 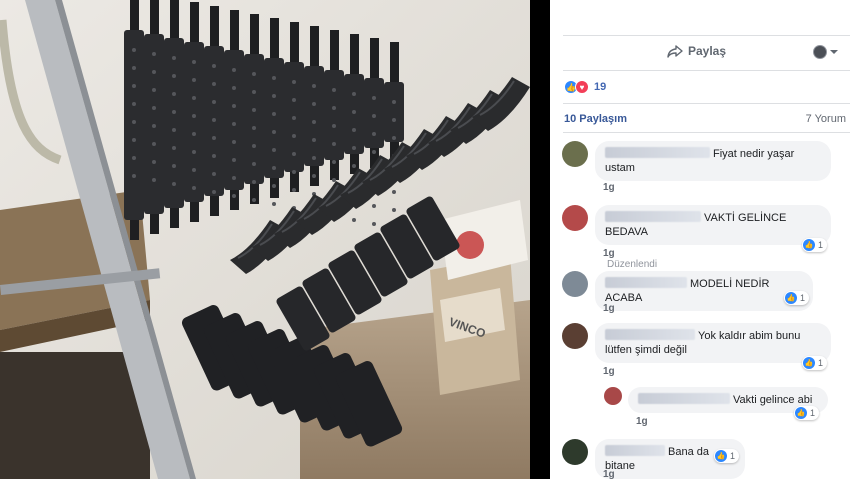 I want to click on comment-text: VAKTİ GELİNCE, so click(x=745, y=218).